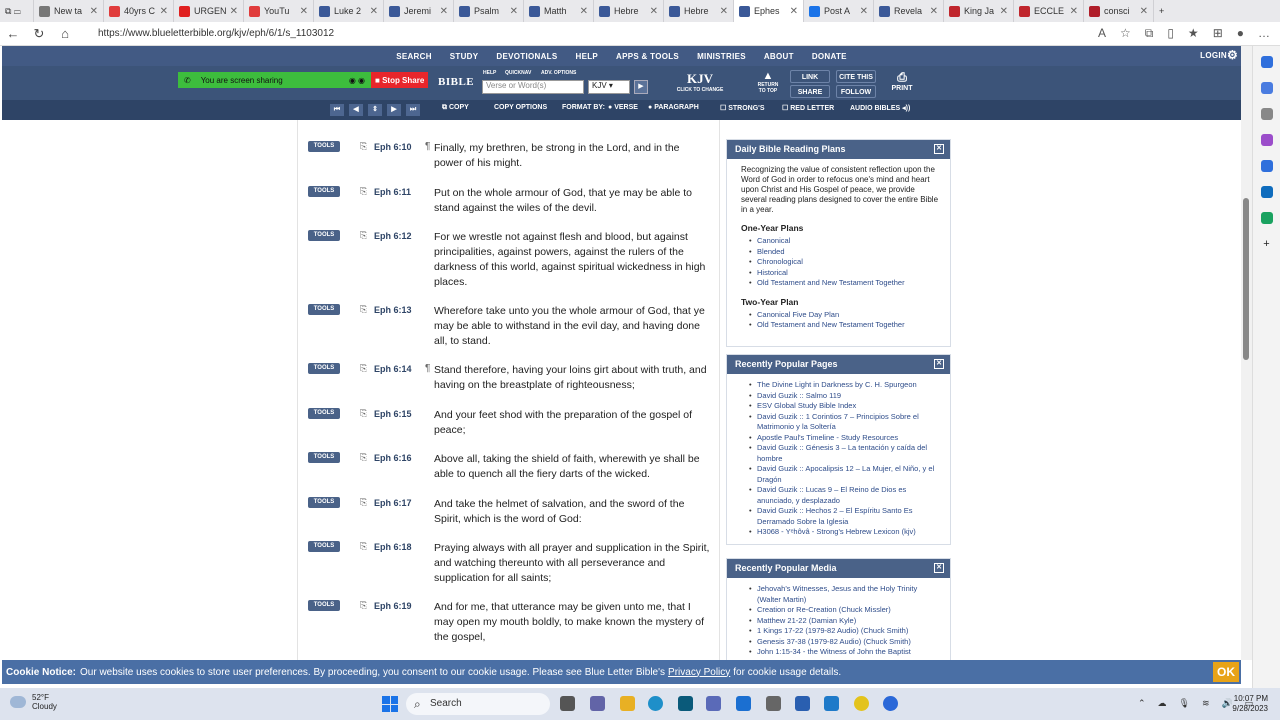 The height and width of the screenshot is (720, 1280). What do you see at coordinates (802, 703) in the screenshot?
I see `calculator-icon` at bounding box center [802, 703].